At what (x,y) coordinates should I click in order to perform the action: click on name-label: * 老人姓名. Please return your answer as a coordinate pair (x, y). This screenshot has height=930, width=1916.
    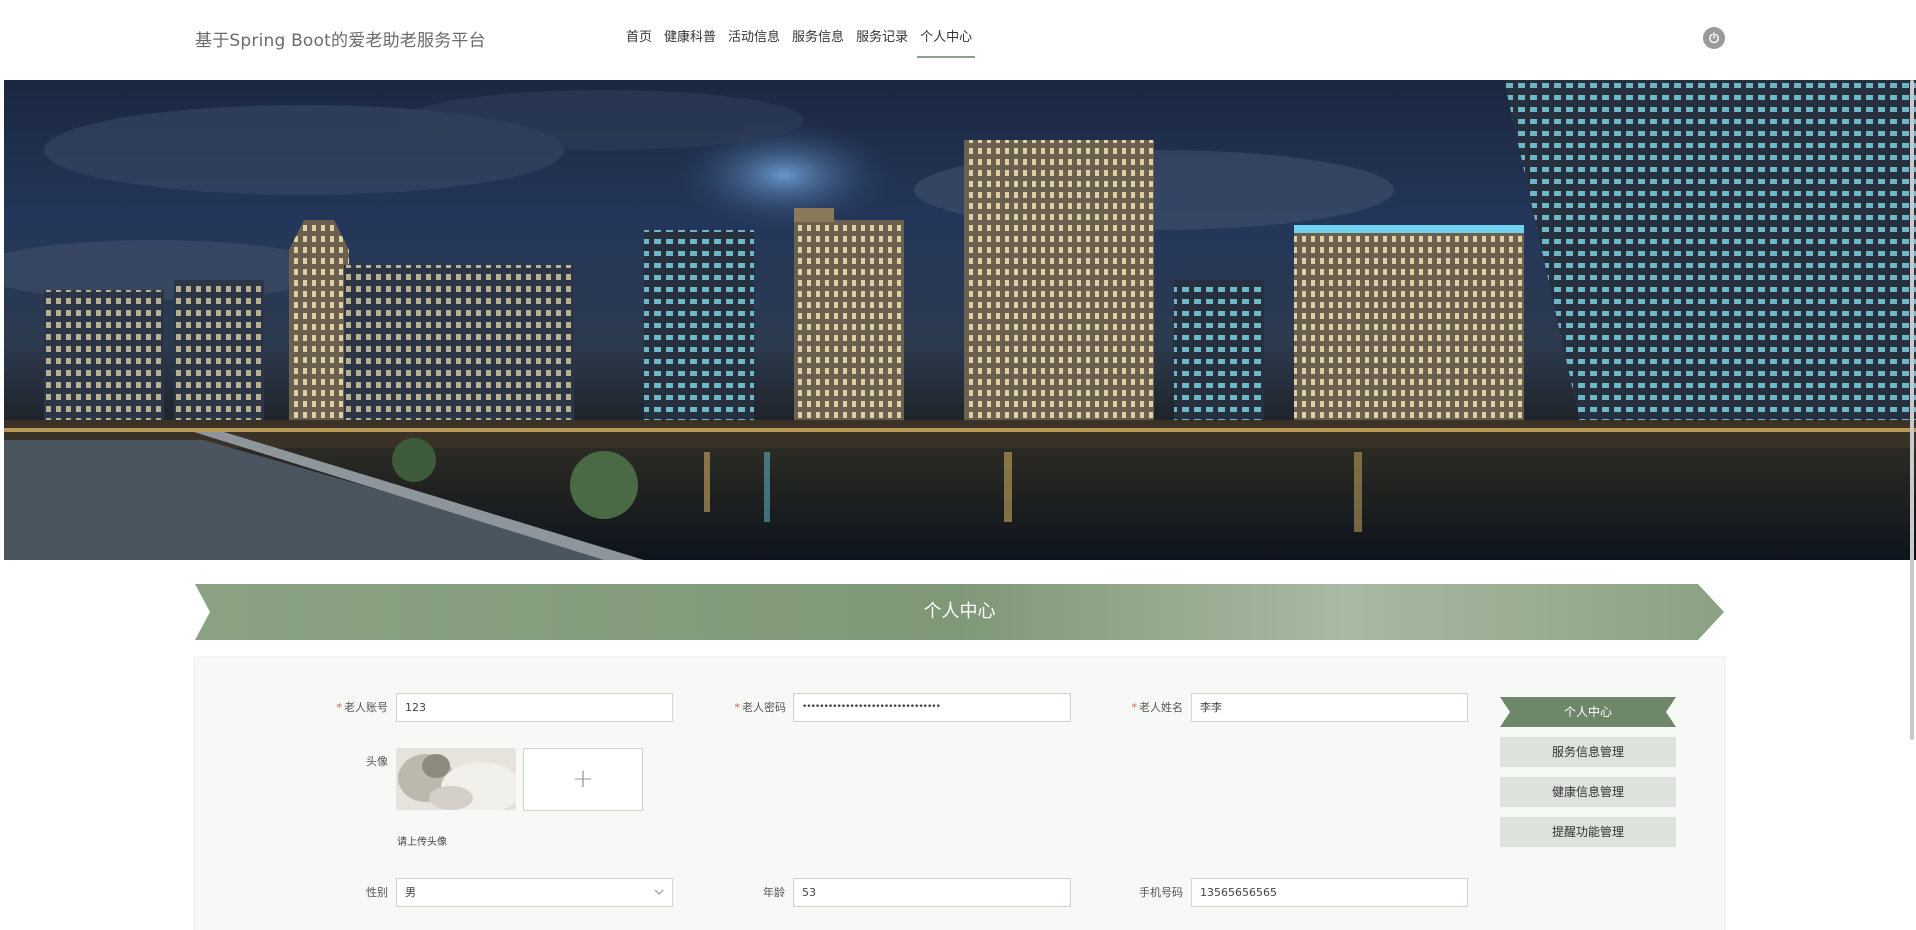
    Looking at the image, I should click on (1157, 707).